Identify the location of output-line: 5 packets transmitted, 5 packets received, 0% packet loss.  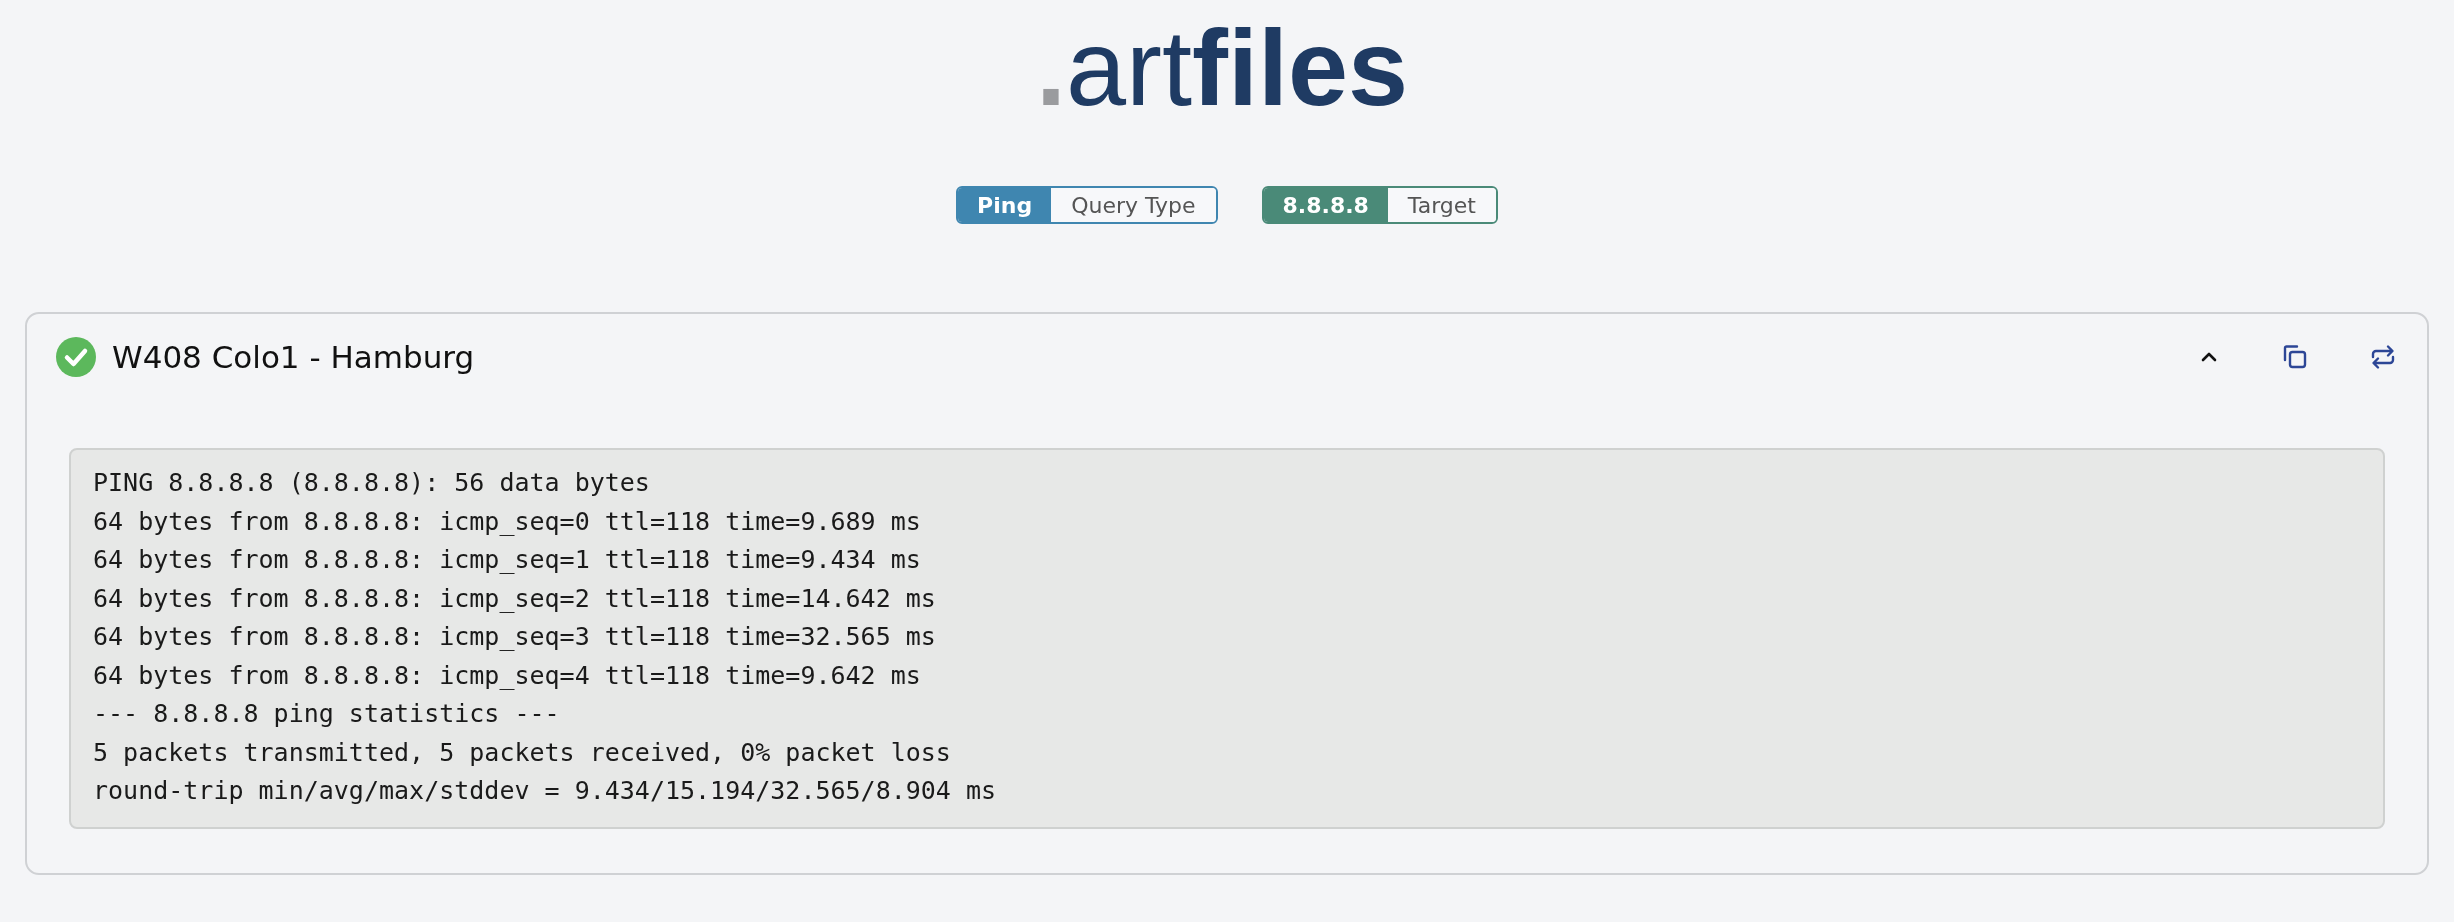
(522, 752).